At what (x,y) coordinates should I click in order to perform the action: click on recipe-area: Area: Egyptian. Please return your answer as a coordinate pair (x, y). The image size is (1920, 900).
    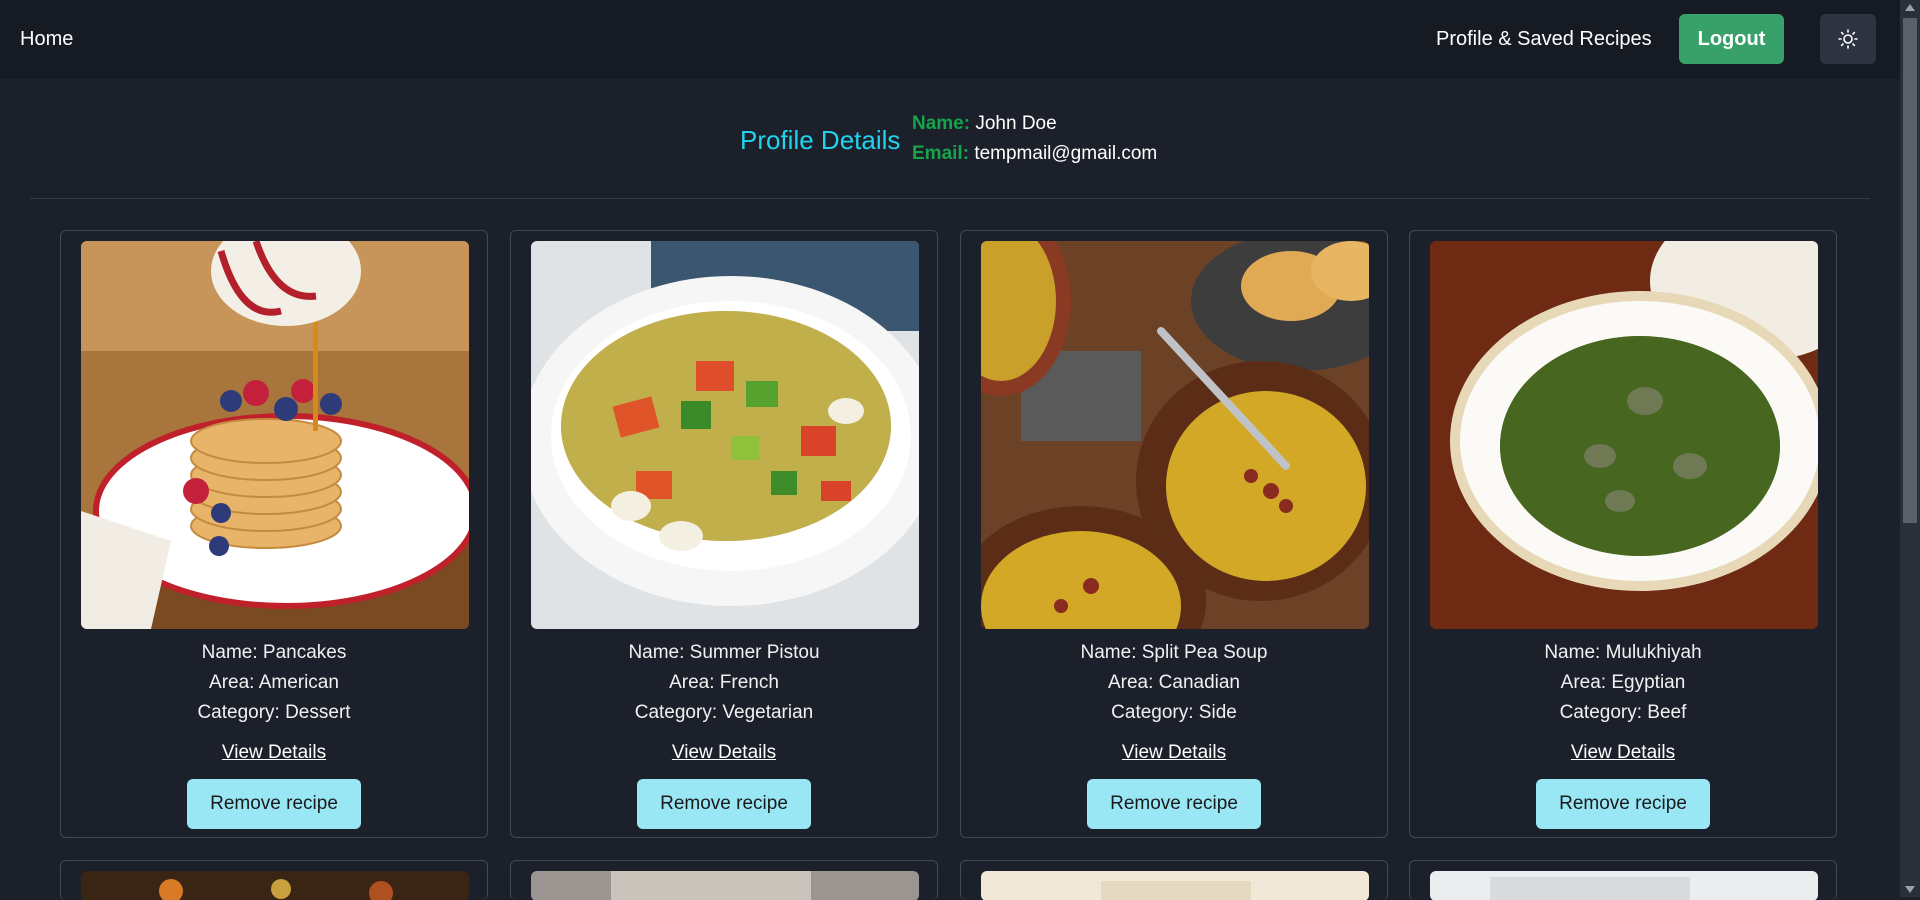
    Looking at the image, I should click on (1623, 682).